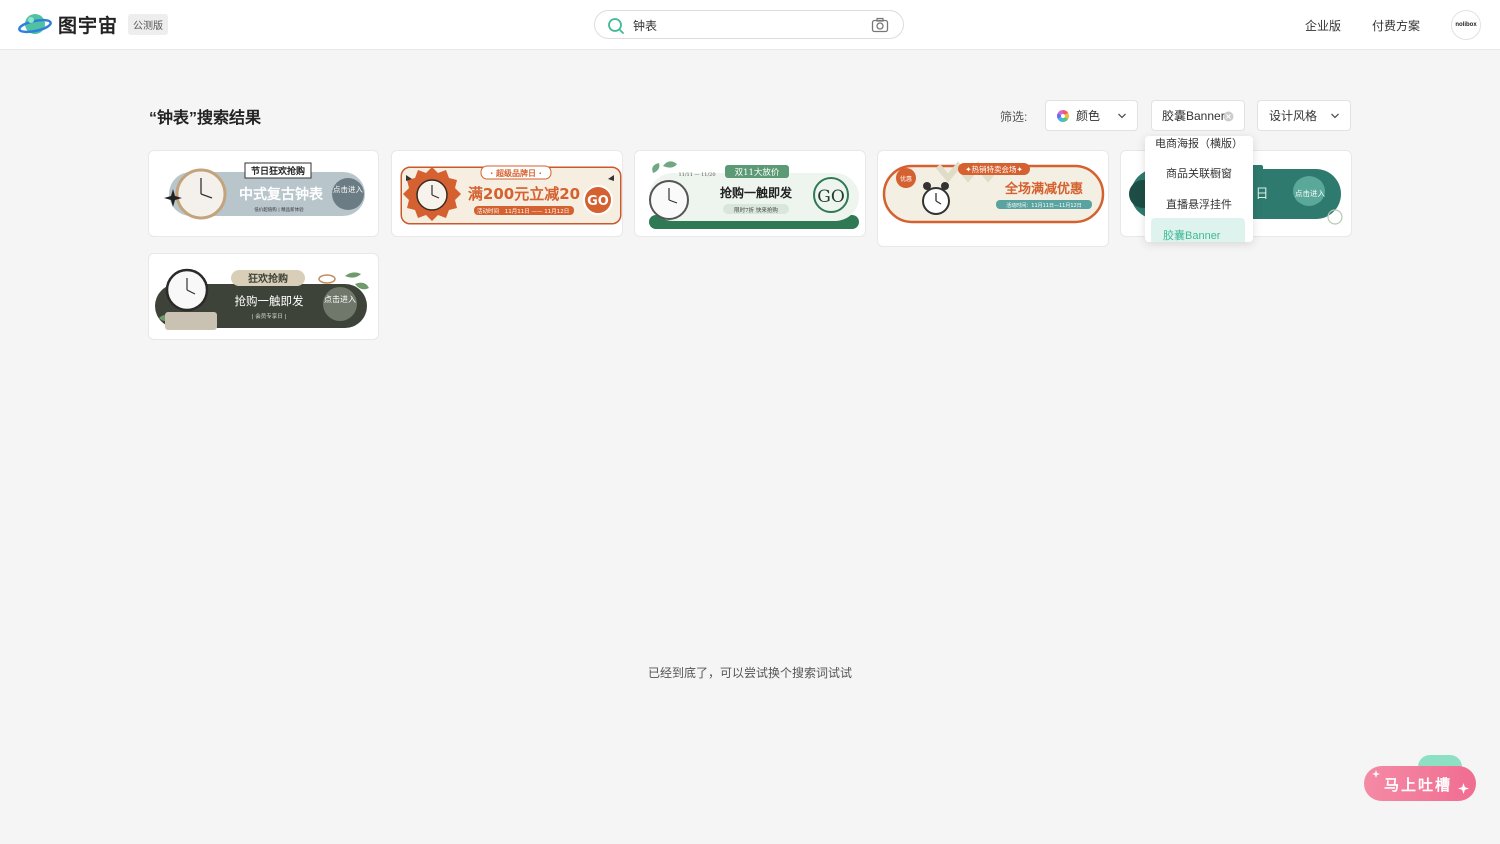 This screenshot has height=844, width=1500. I want to click on dropdown-item: 直播悬浮挂件, so click(1199, 204).